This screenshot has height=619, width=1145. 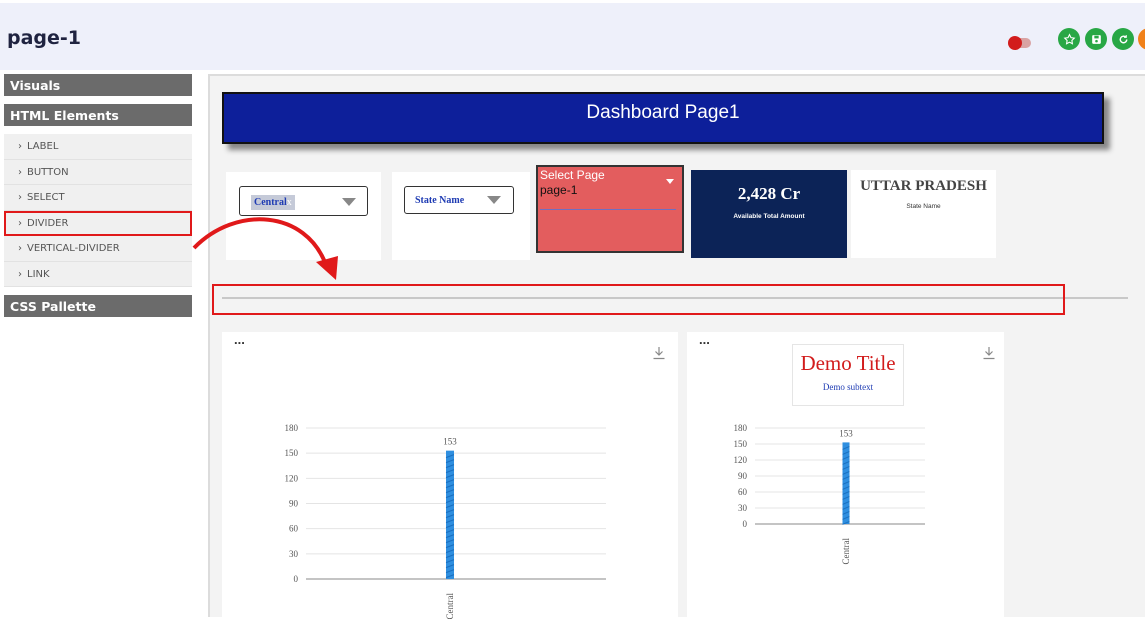 What do you see at coordinates (572, 175) in the screenshot?
I see `page-select-label: Select Page` at bounding box center [572, 175].